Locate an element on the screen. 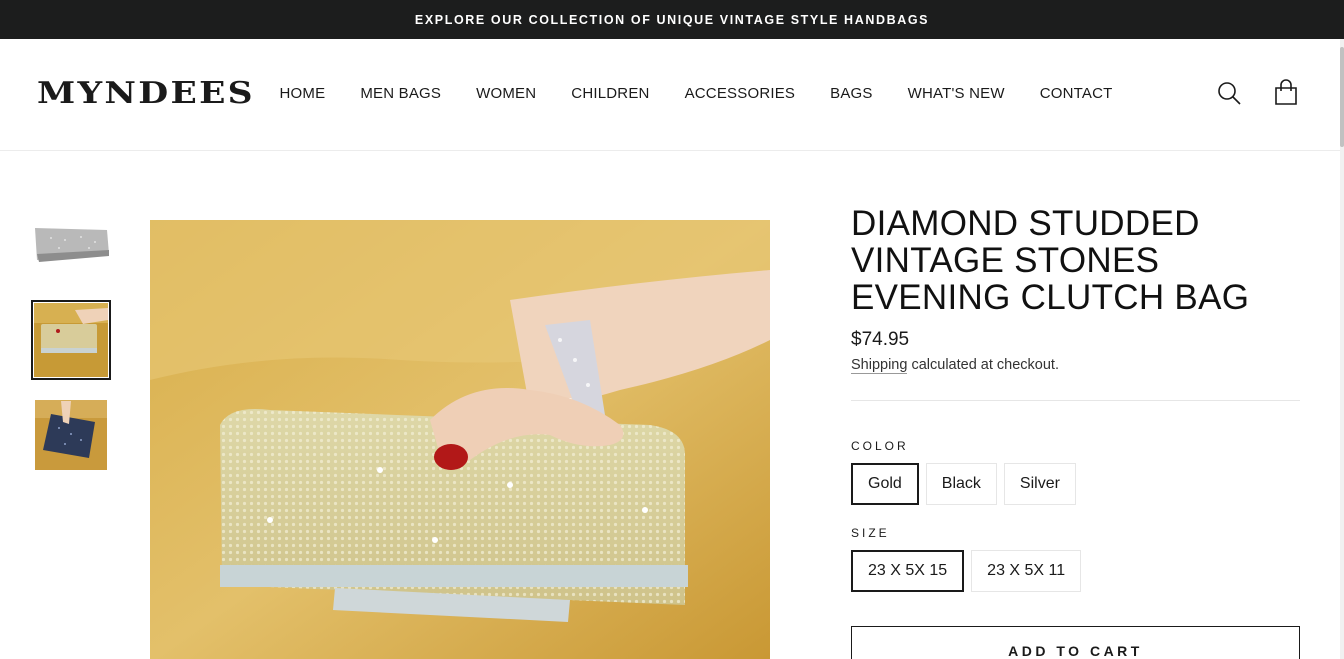  search-icon is located at coordinates (1229, 93).